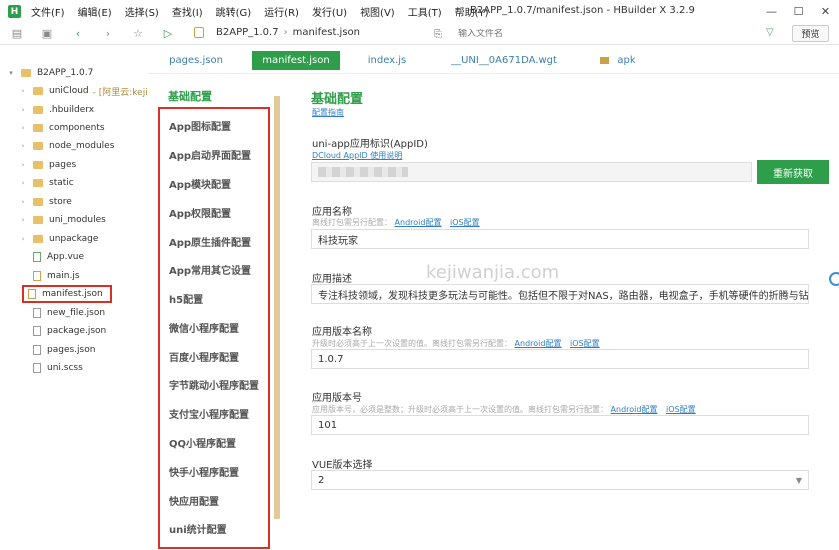 The height and width of the screenshot is (550, 839). I want to click on close-icon: ✕, so click(825, 11).